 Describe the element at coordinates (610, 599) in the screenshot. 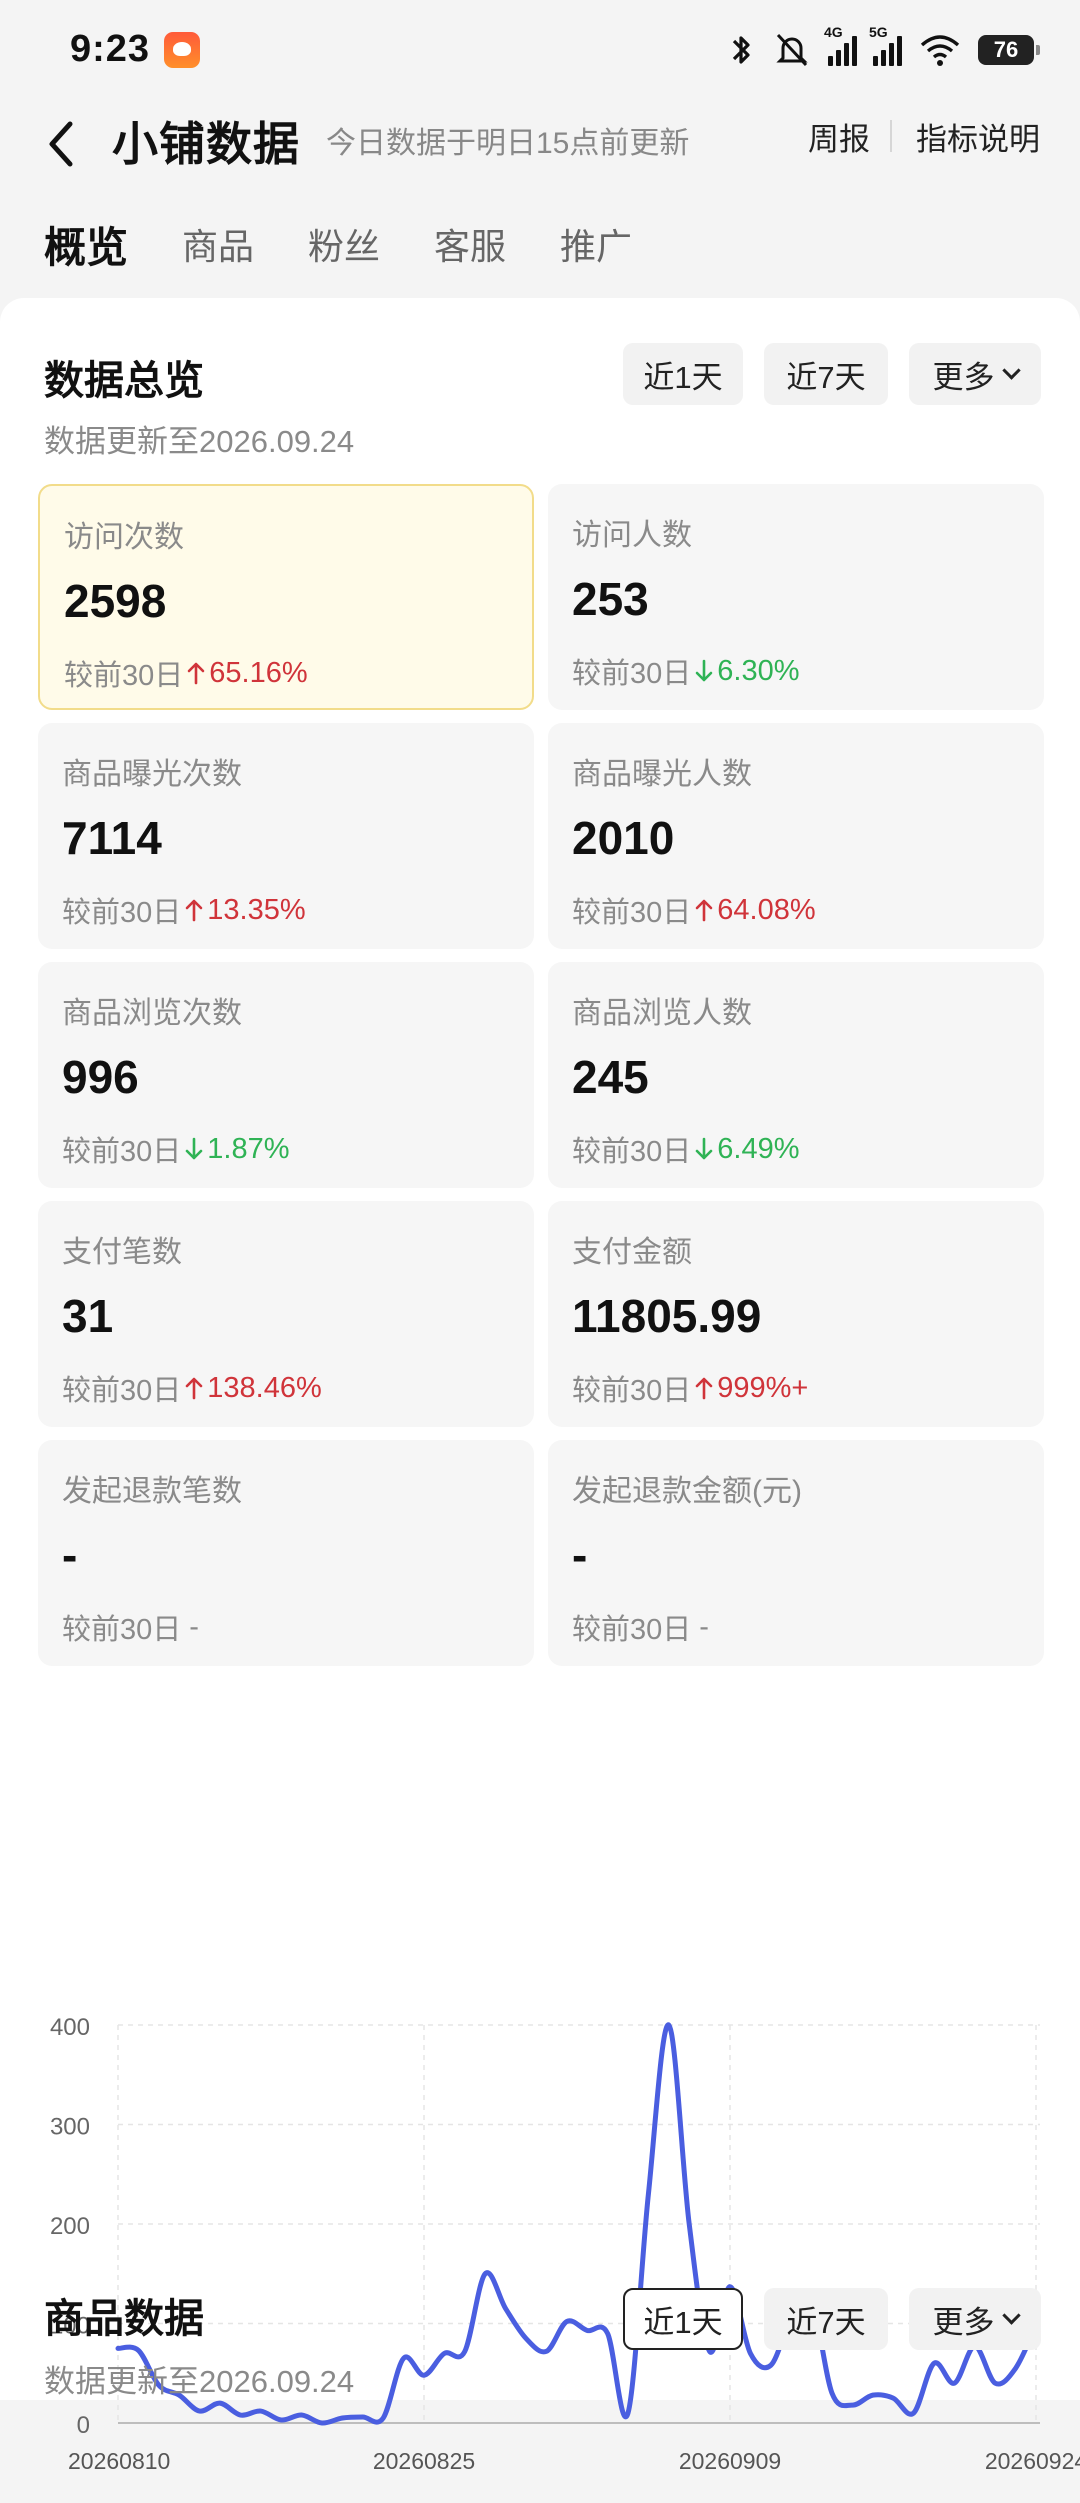

I see `metric-value: 253` at that location.